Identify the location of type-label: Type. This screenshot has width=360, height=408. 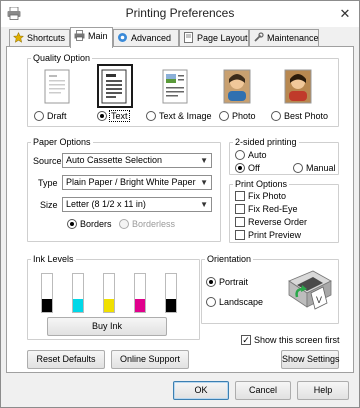
(48, 183).